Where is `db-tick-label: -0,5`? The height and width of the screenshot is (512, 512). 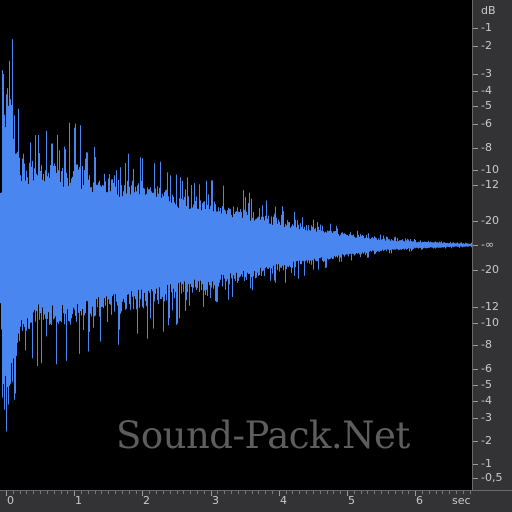
db-tick-label: -0,5 is located at coordinates (492, 477).